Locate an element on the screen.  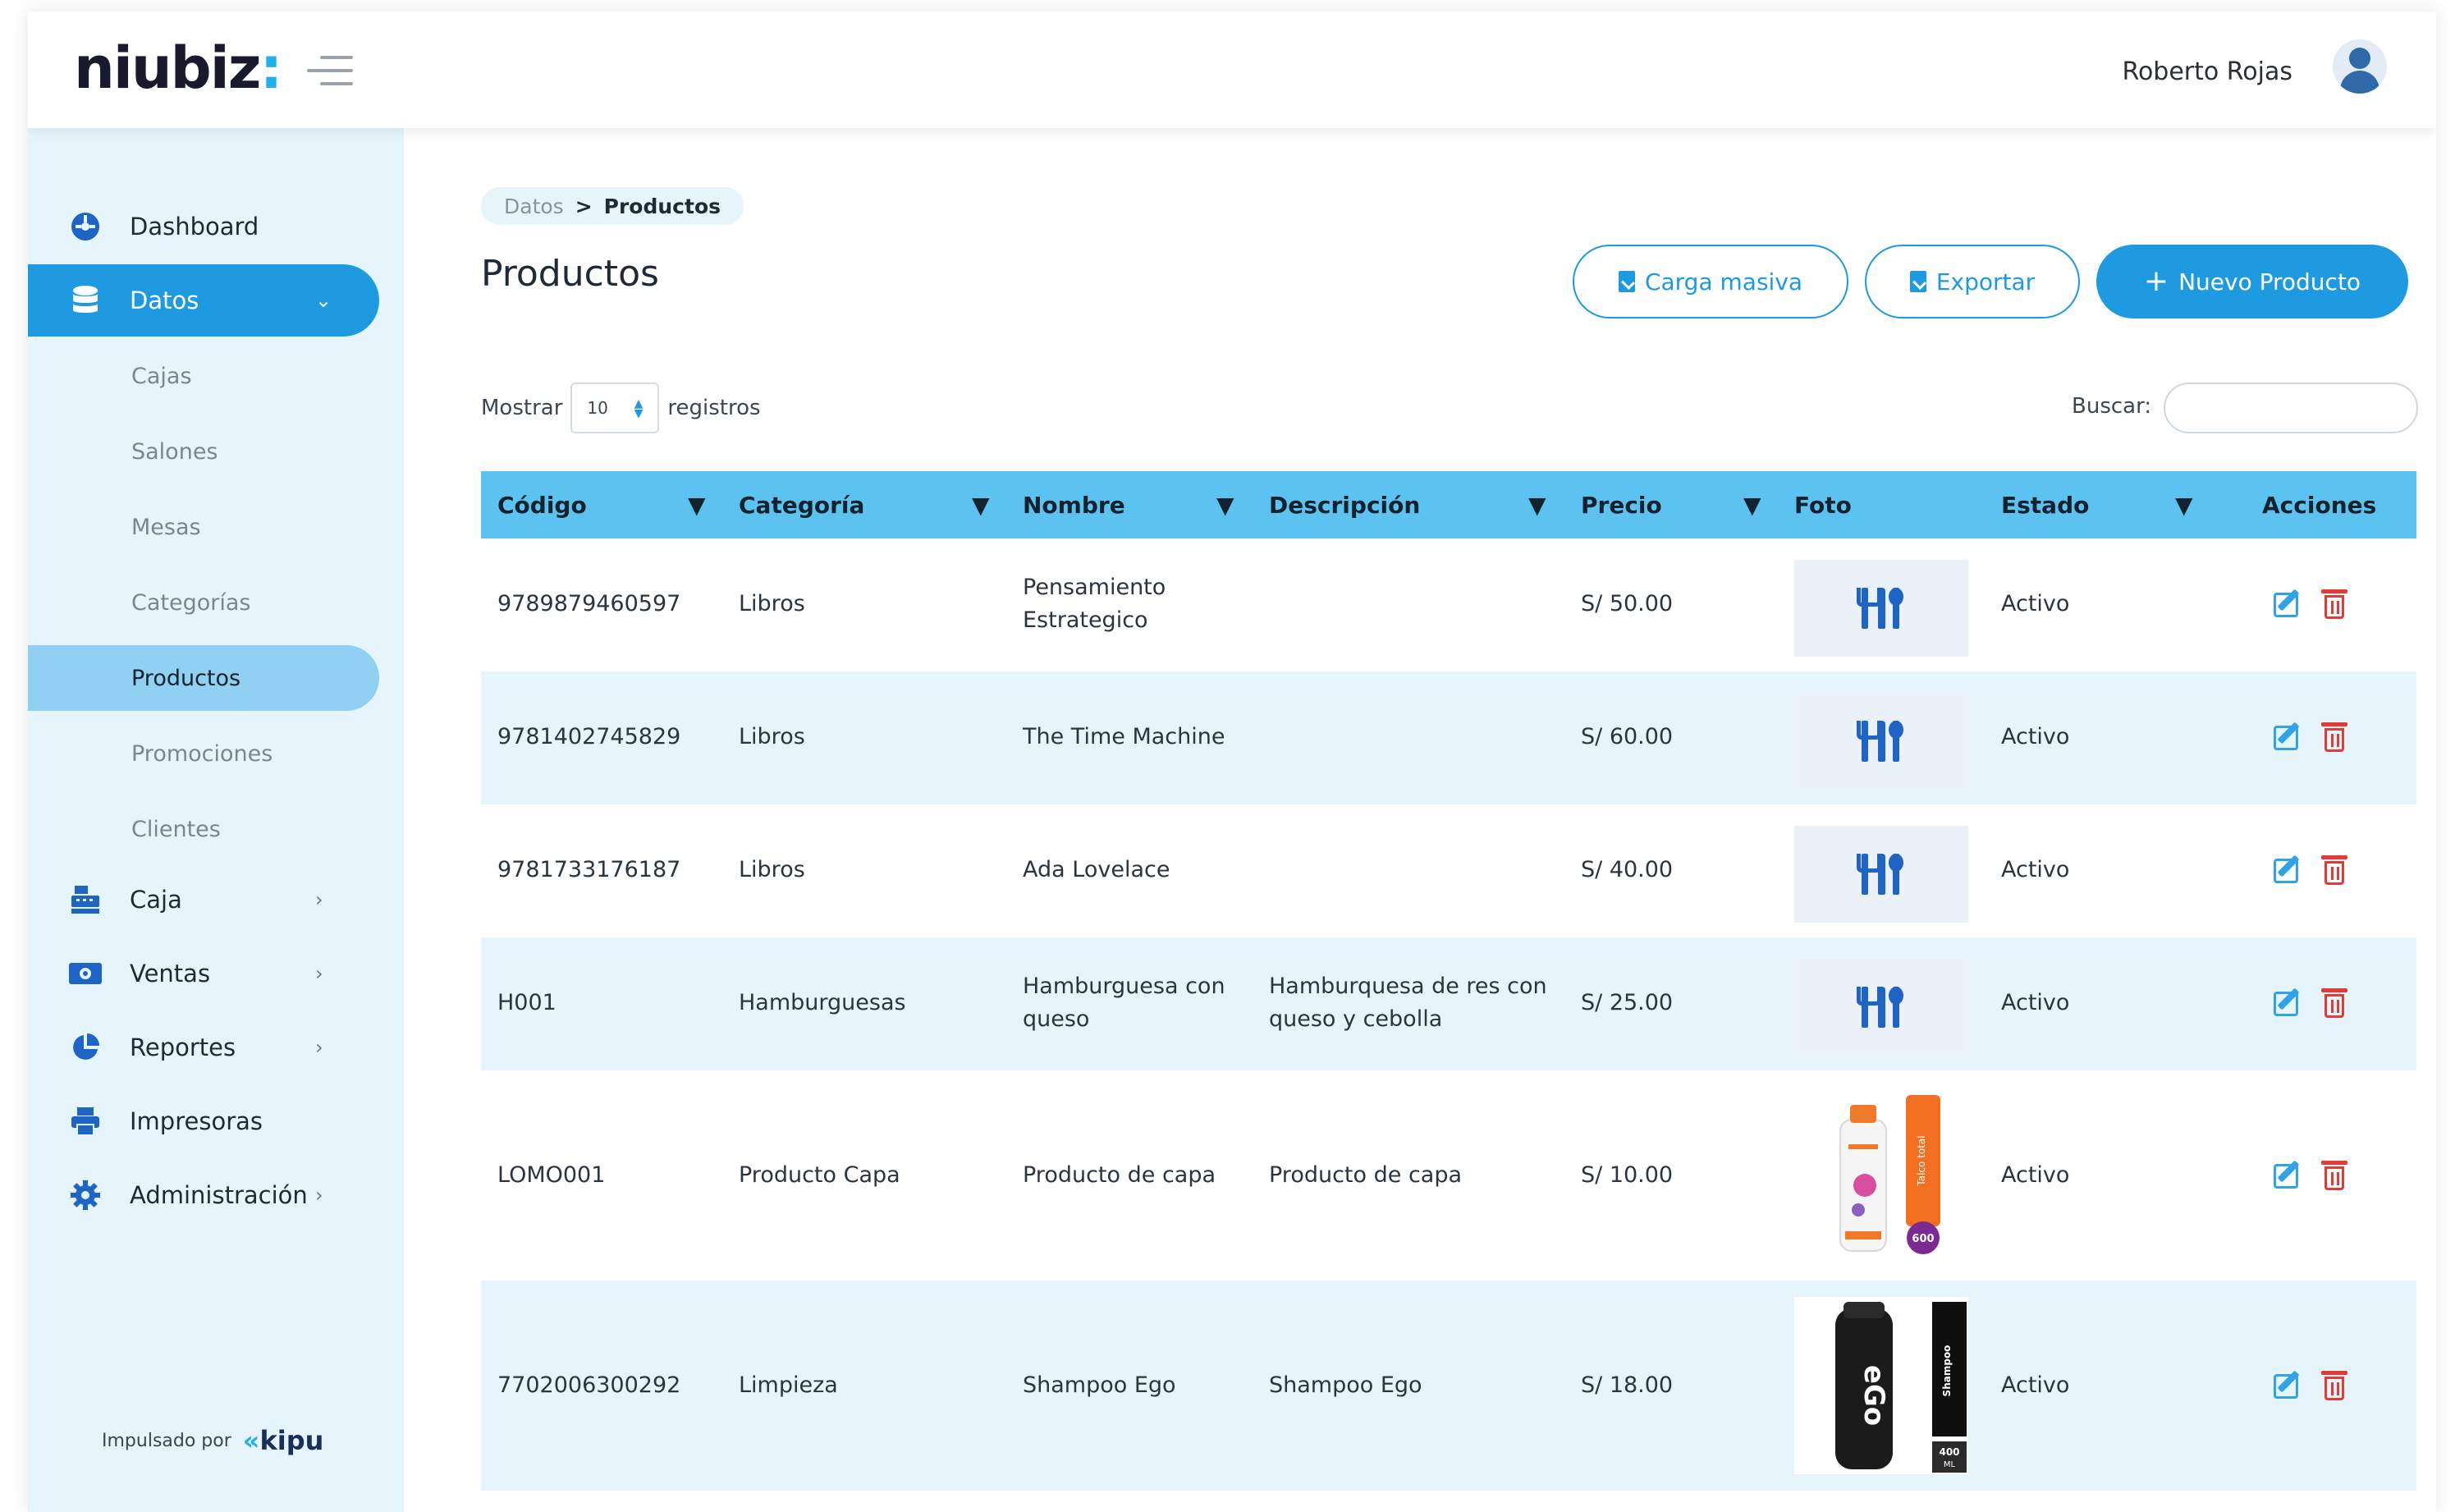
sidebar-item-datos: Datos ⌄ is located at coordinates (203, 300).